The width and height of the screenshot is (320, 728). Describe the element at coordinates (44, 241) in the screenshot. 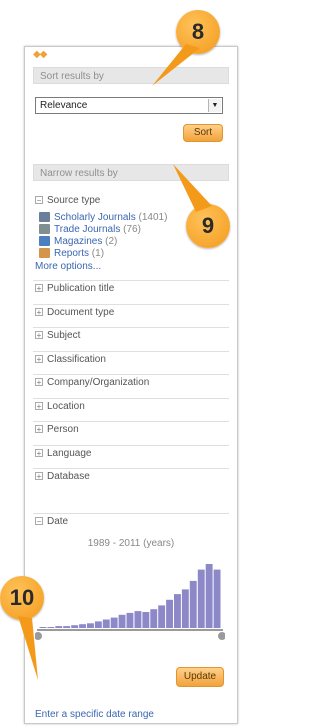

I see `magazine-icon` at that location.